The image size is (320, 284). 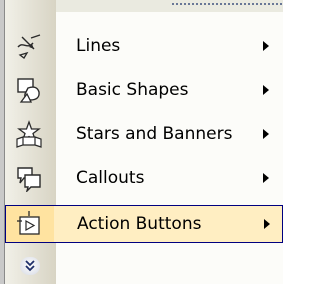 What do you see at coordinates (30, 266) in the screenshot?
I see `double-chevron-down-icon` at bounding box center [30, 266].